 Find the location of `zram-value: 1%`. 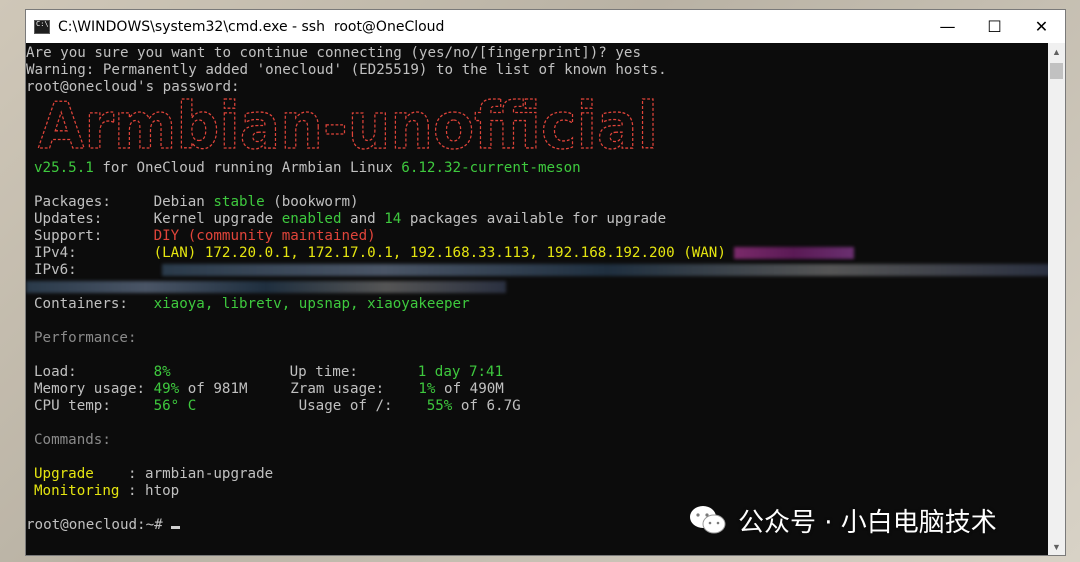

zram-value: 1% is located at coordinates (427, 389).